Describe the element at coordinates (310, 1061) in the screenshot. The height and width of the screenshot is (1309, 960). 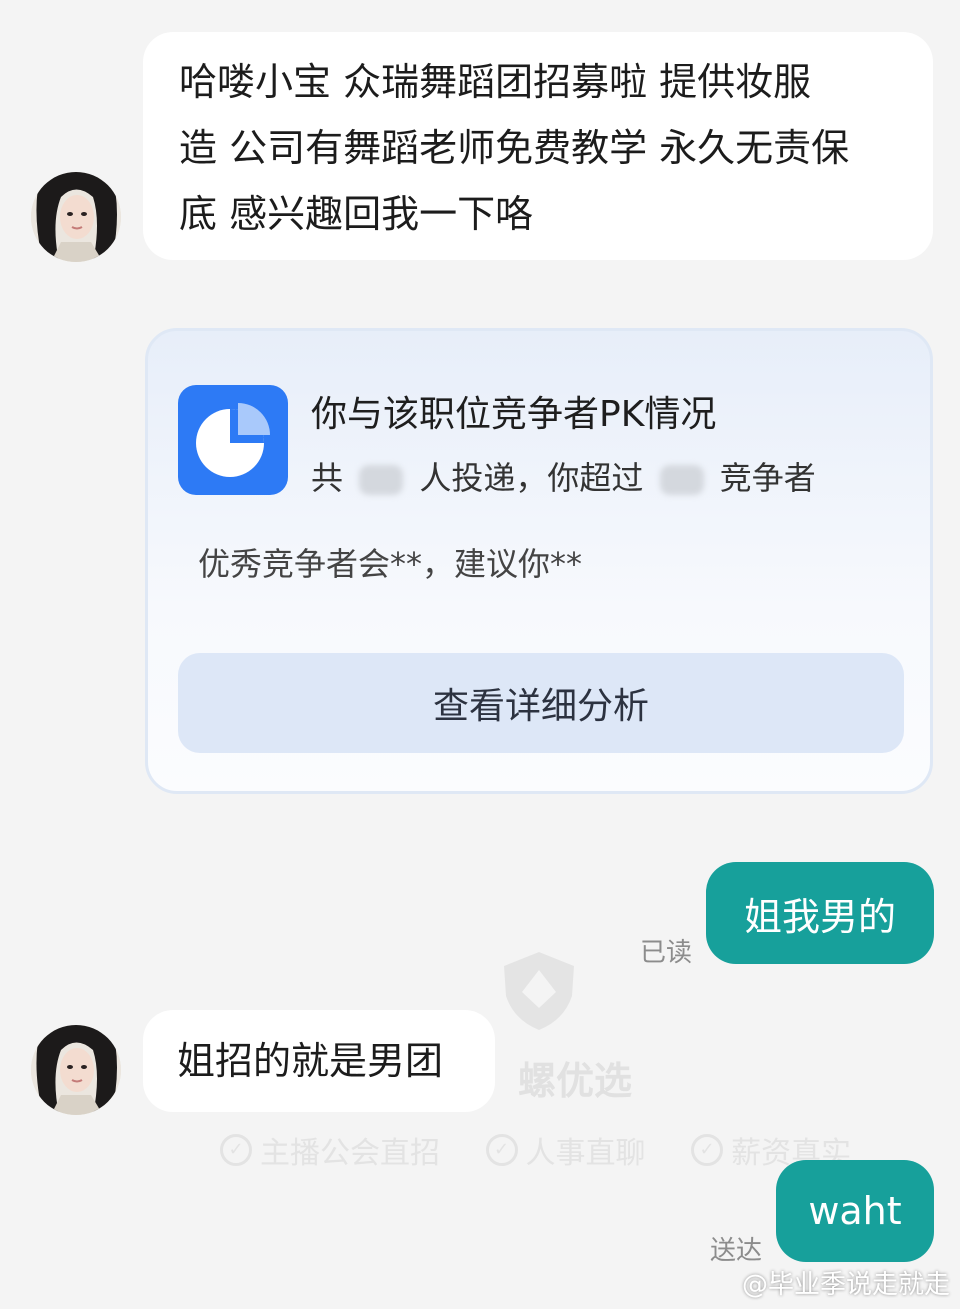
I see `message-text: 姐招的就是男团` at that location.